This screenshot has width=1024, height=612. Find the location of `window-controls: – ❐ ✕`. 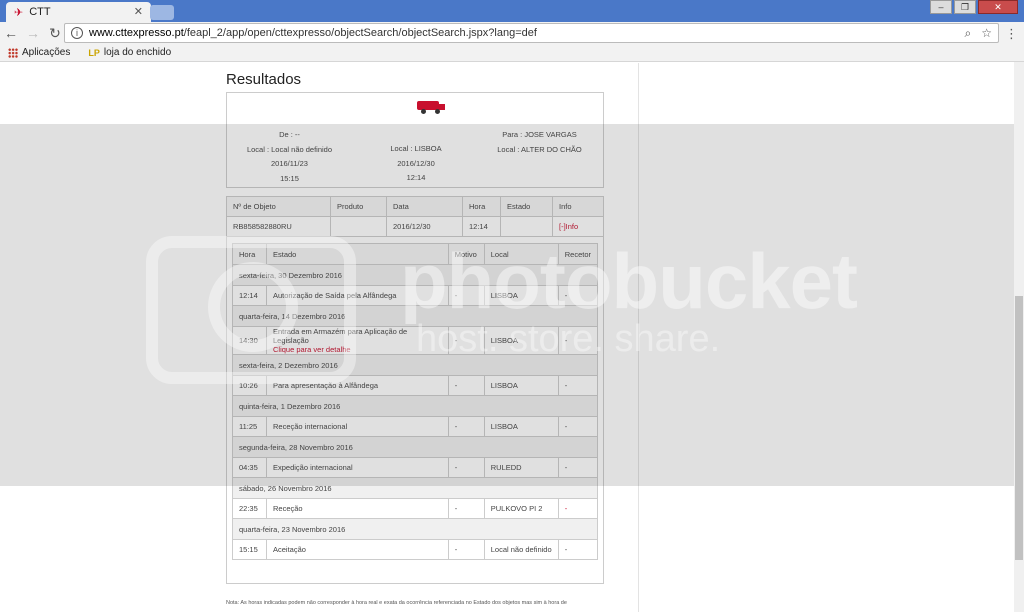

window-controls: – ❐ ✕ is located at coordinates (974, 7).